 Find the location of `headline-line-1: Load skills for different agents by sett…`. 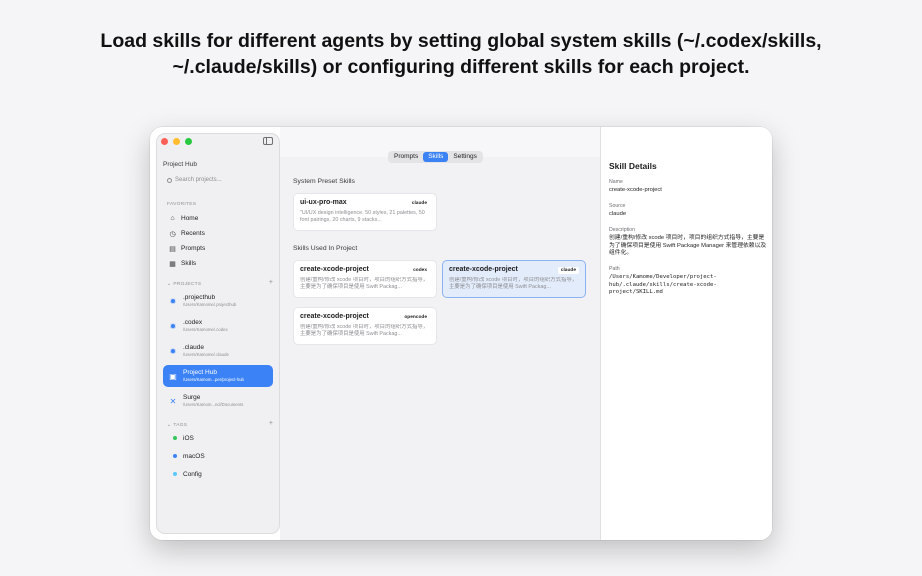

headline-line-1: Load skills for different agents by sett… is located at coordinates (461, 41).